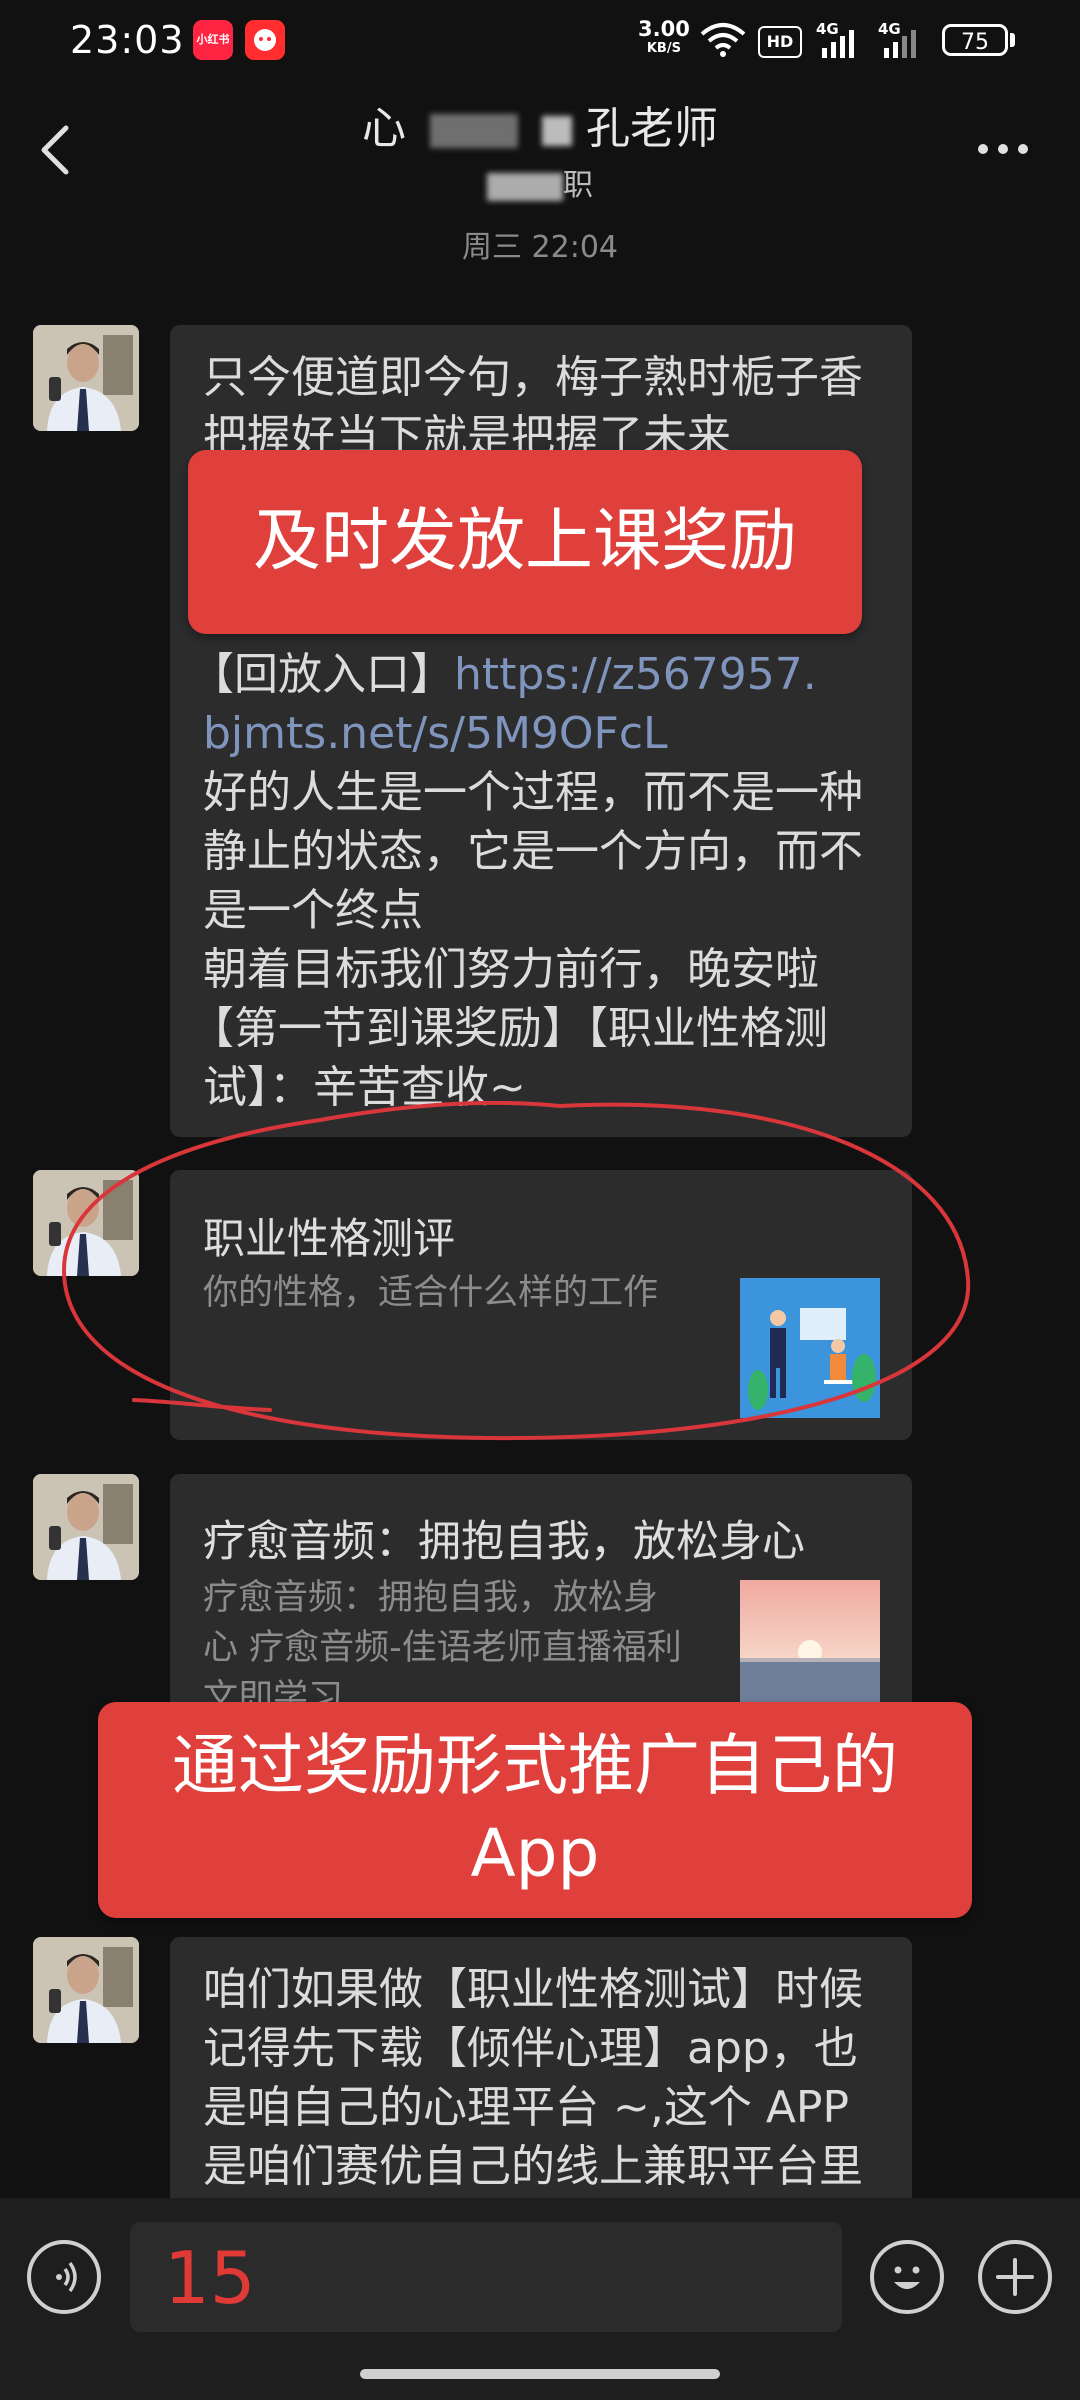  I want to click on more-icon, so click(1005, 150).